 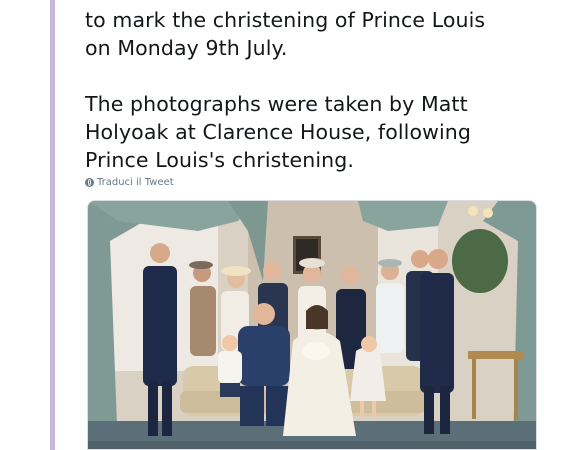 I want to click on thread-line, so click(x=52, y=225).